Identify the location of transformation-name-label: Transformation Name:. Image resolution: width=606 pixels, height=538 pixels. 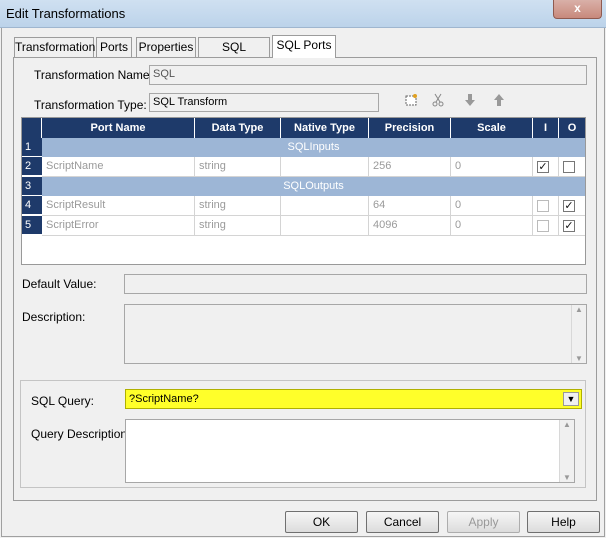
(93, 75).